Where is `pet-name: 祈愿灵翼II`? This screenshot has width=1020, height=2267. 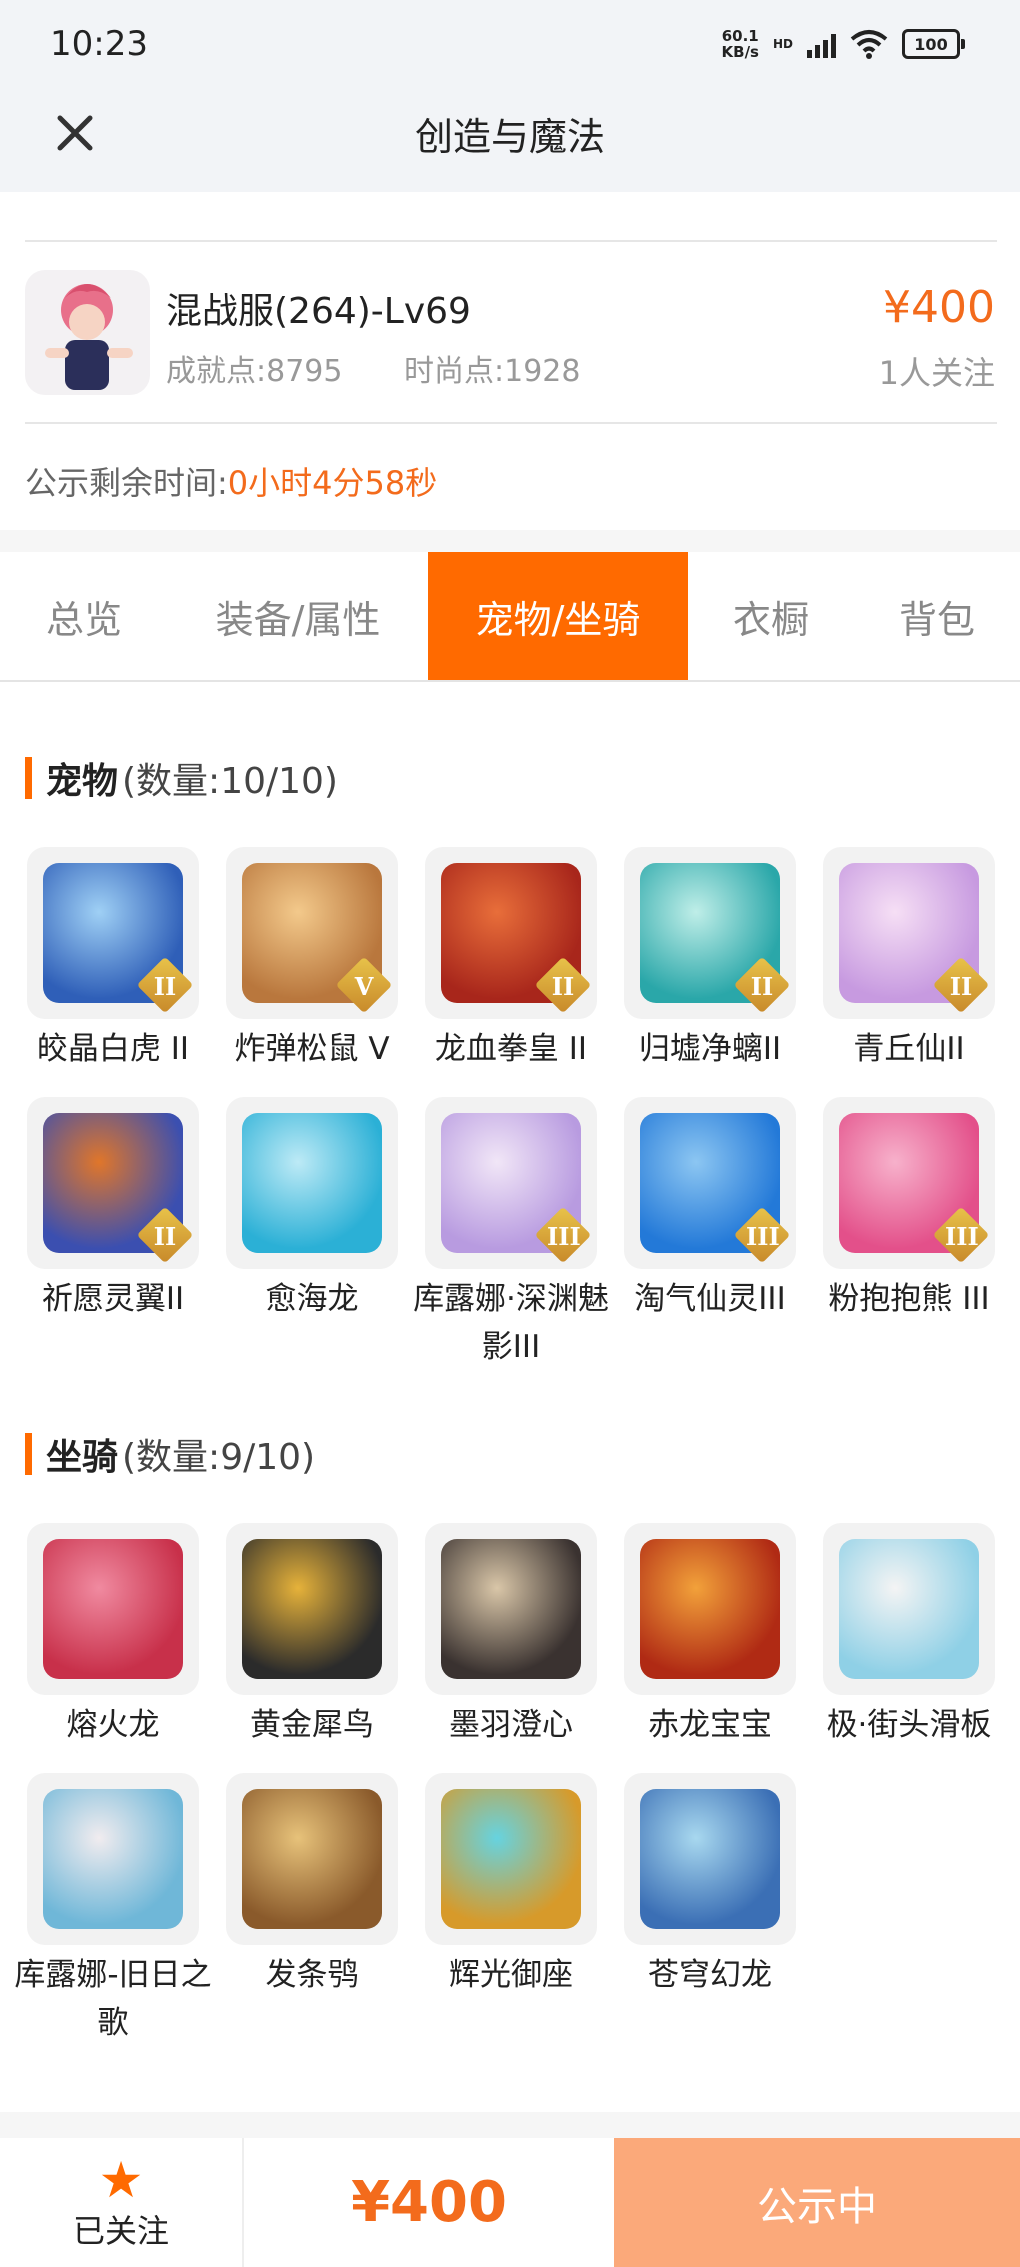 pet-name: 祈愿灵翼II is located at coordinates (113, 1299).